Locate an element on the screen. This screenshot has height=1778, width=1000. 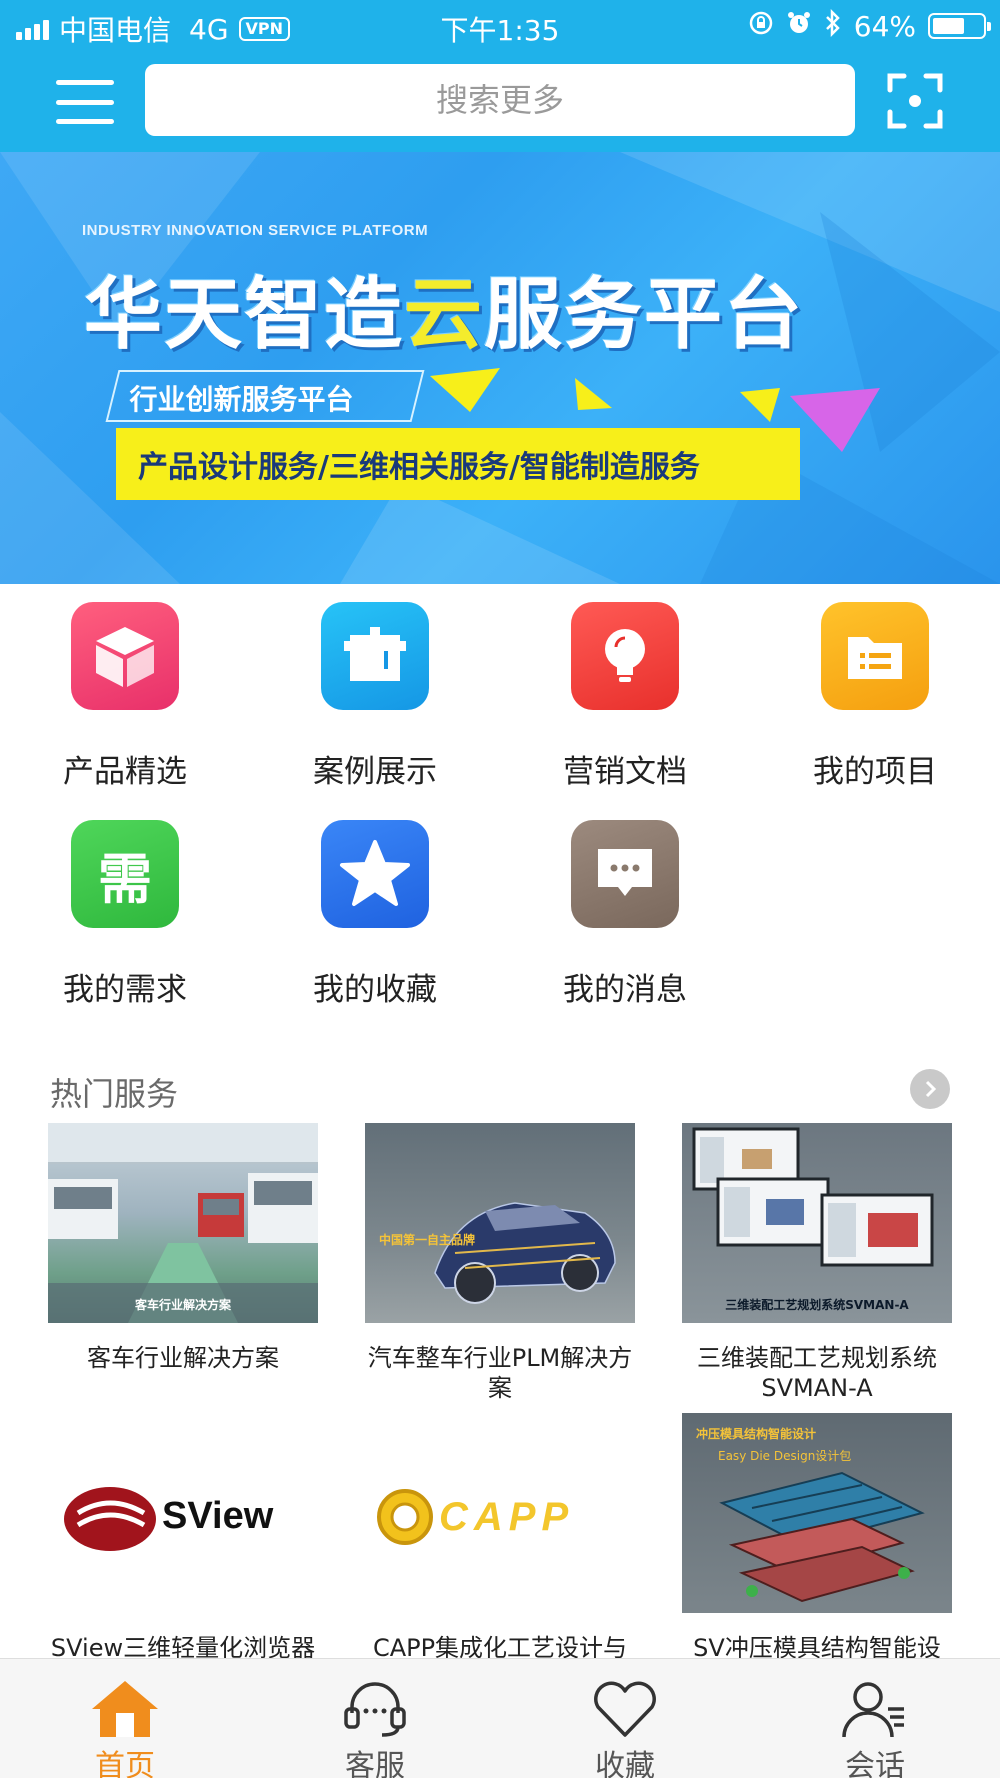
top-bar: 中国电信 4G VPN 下午1:35 64% is located at coordinates (500, 76).